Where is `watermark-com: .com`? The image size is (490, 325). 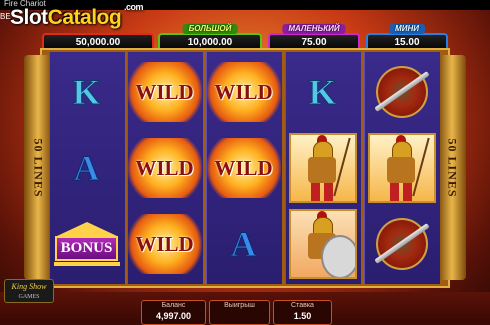 watermark-com: .com is located at coordinates (134, 7).